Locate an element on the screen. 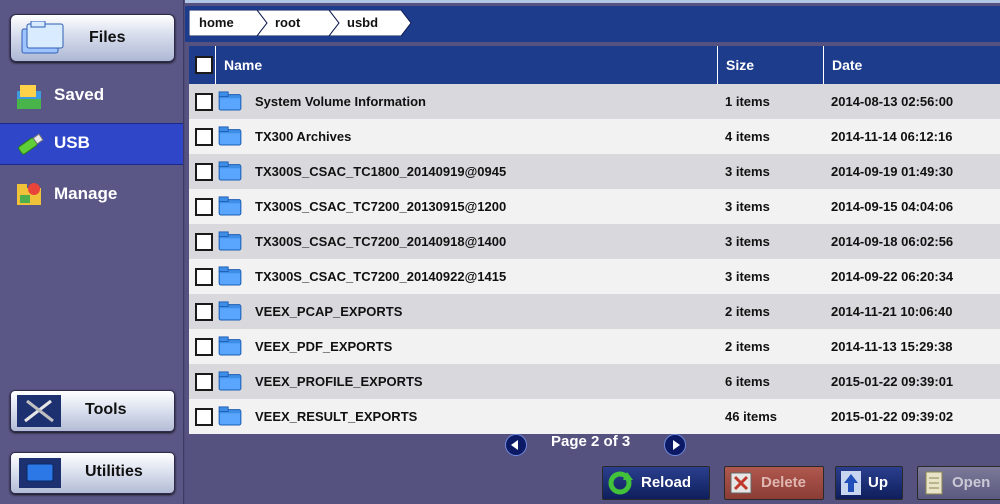  open-label: Open is located at coordinates (971, 482).